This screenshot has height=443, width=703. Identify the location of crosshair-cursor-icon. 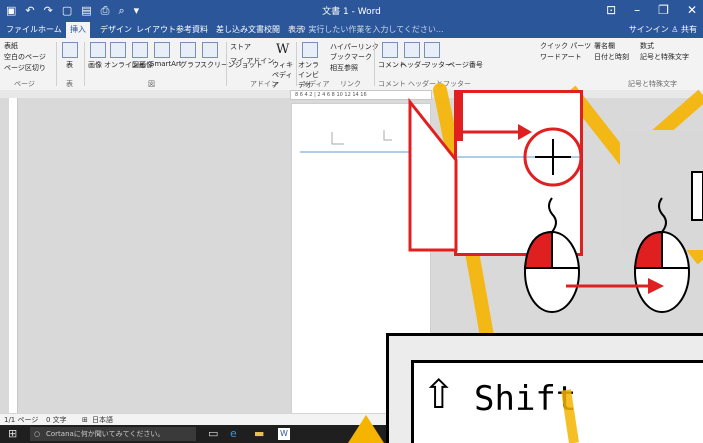
(418, 152).